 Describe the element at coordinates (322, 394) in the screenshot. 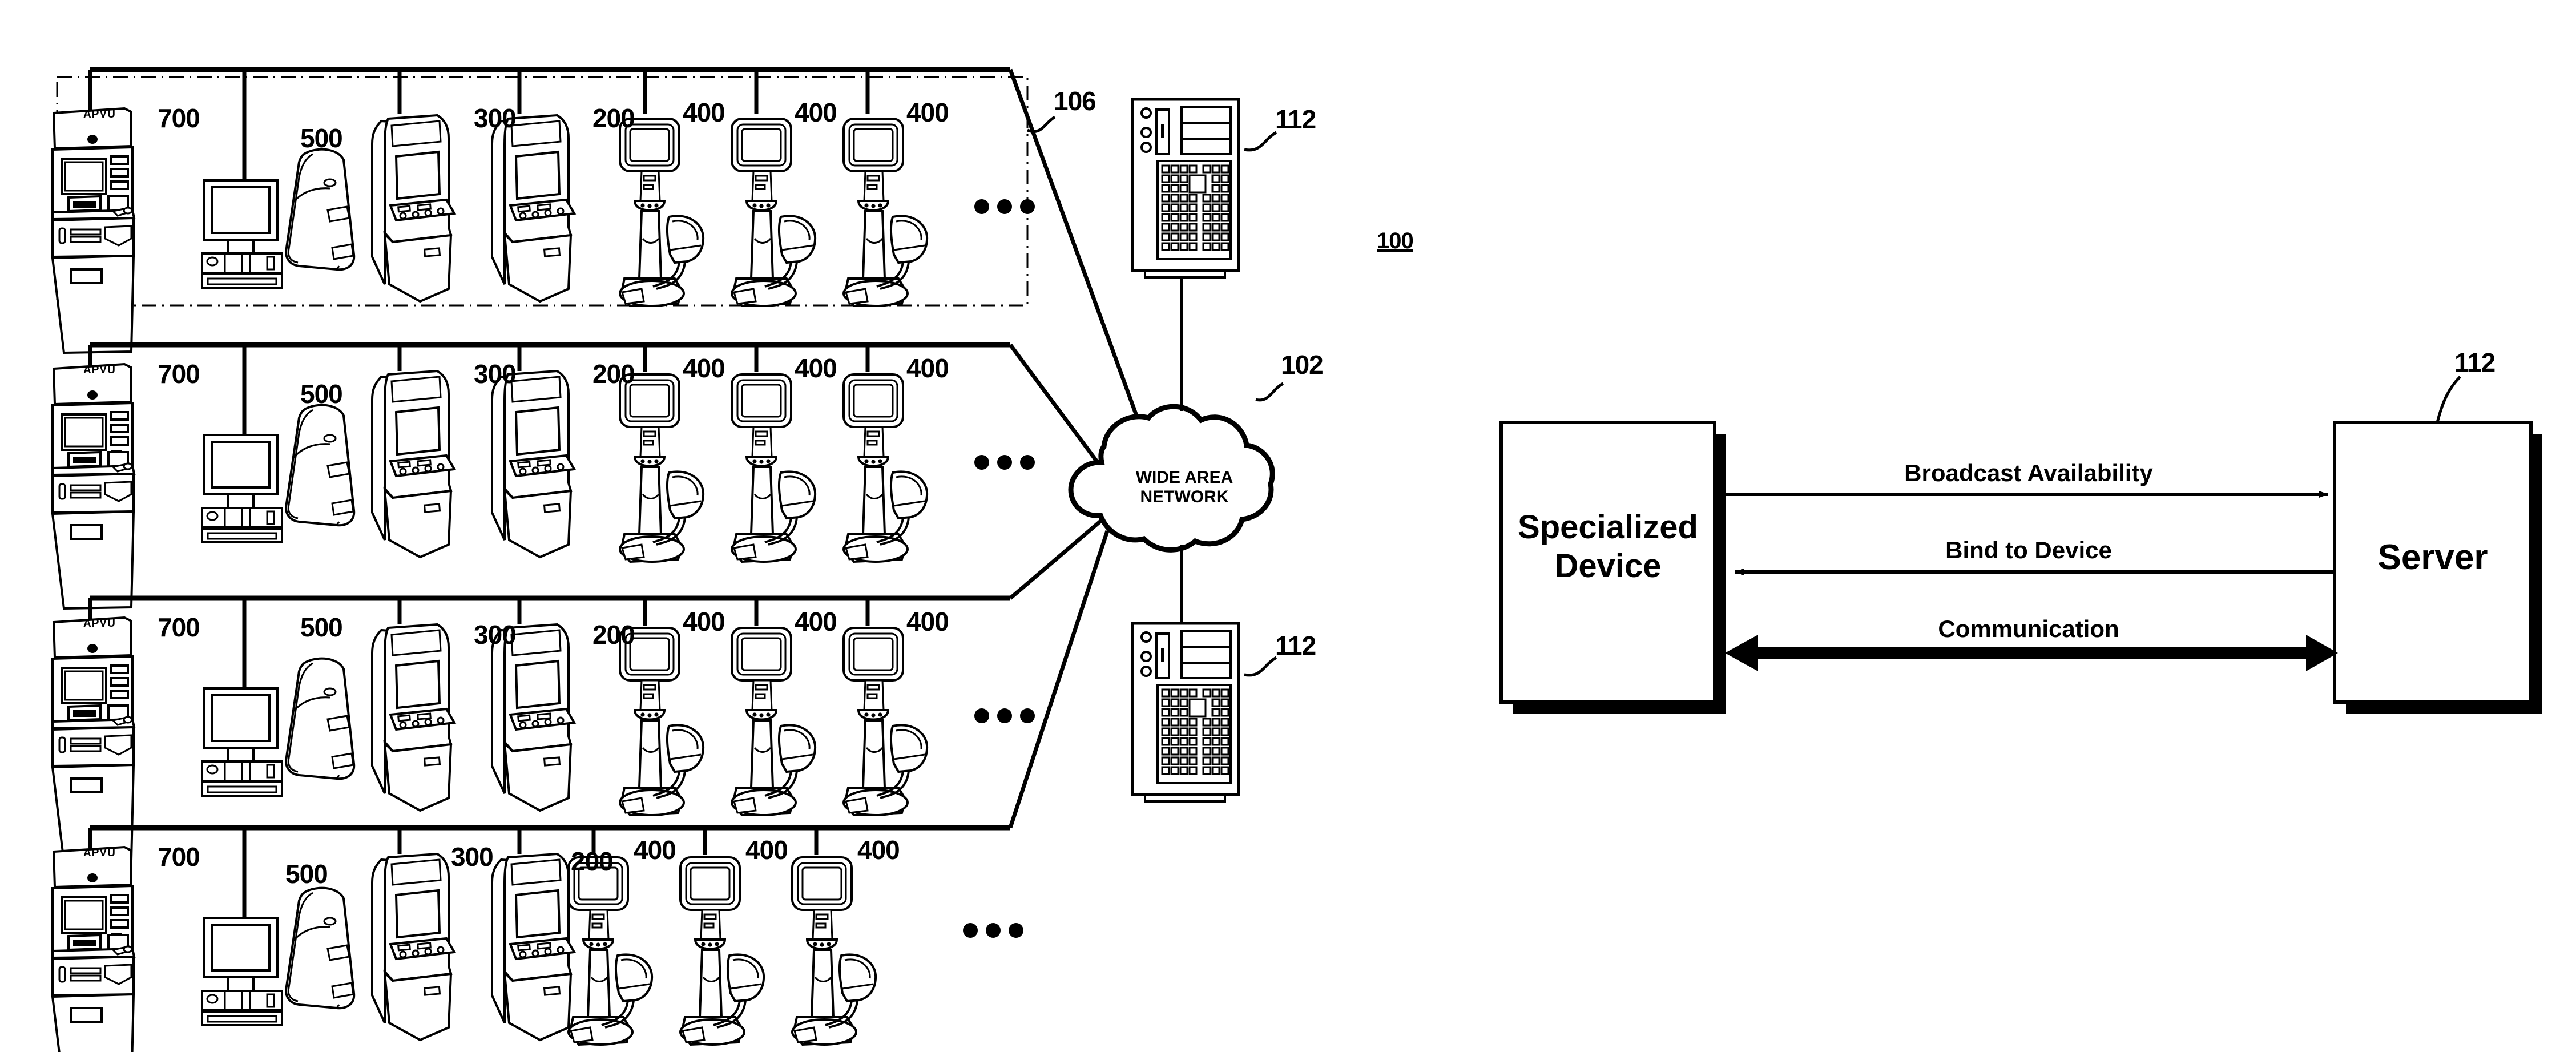

I see `ref-500-row2: 500` at that location.